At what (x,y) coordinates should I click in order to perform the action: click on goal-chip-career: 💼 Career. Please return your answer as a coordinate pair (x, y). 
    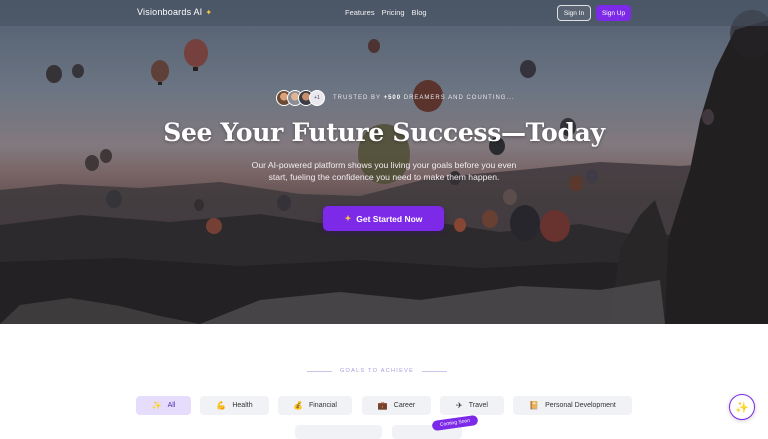
    Looking at the image, I should click on (396, 405).